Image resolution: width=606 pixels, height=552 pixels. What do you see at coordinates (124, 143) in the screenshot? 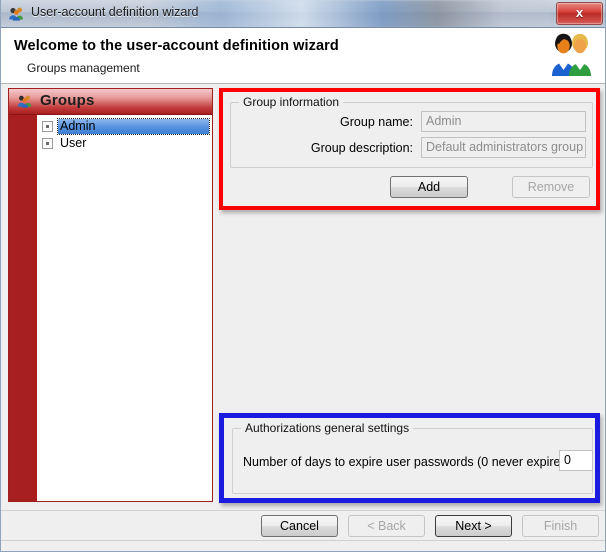
I see `tree-item-user: User` at bounding box center [124, 143].